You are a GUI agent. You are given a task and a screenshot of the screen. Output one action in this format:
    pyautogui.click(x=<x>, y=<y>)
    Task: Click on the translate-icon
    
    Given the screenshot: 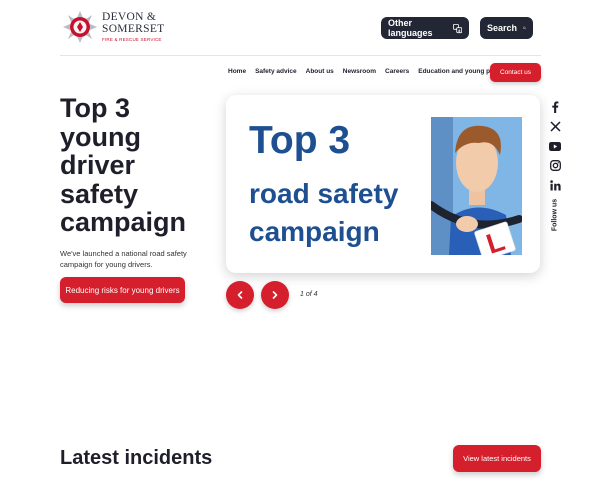 What is the action you would take?
    pyautogui.click(x=457, y=28)
    